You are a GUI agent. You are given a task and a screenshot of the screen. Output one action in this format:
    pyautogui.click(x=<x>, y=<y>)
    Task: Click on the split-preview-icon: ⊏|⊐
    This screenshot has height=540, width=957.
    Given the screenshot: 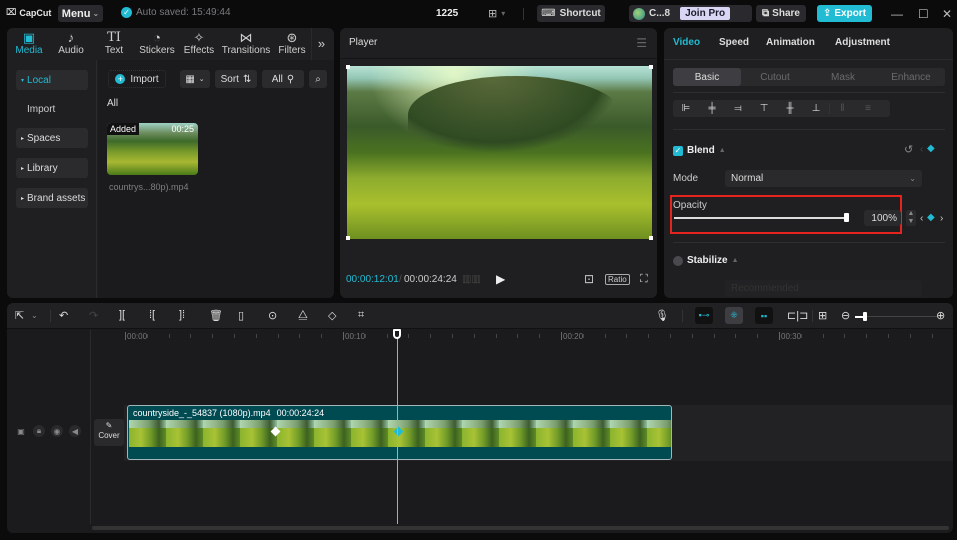 What is the action you would take?
    pyautogui.click(x=797, y=315)
    